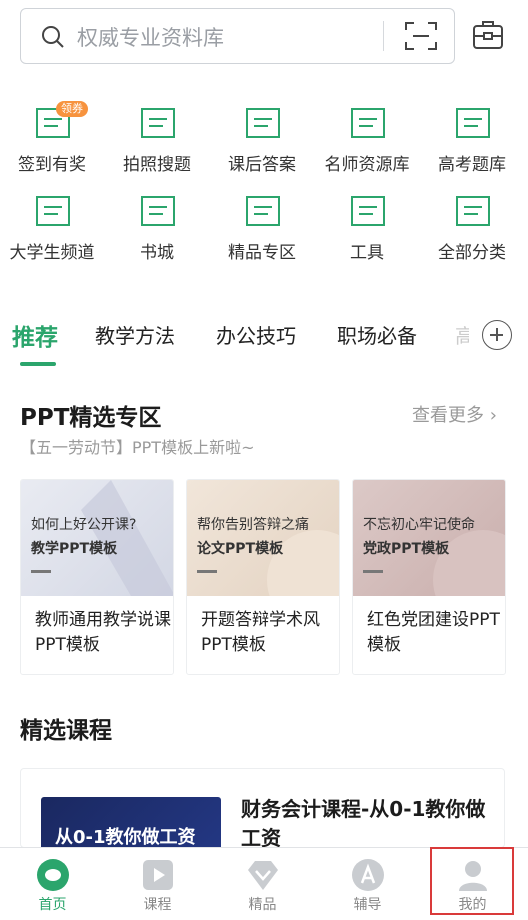 The image size is (528, 920). What do you see at coordinates (52, 253) in the screenshot?
I see `grid-label: 大学生频道` at bounding box center [52, 253].